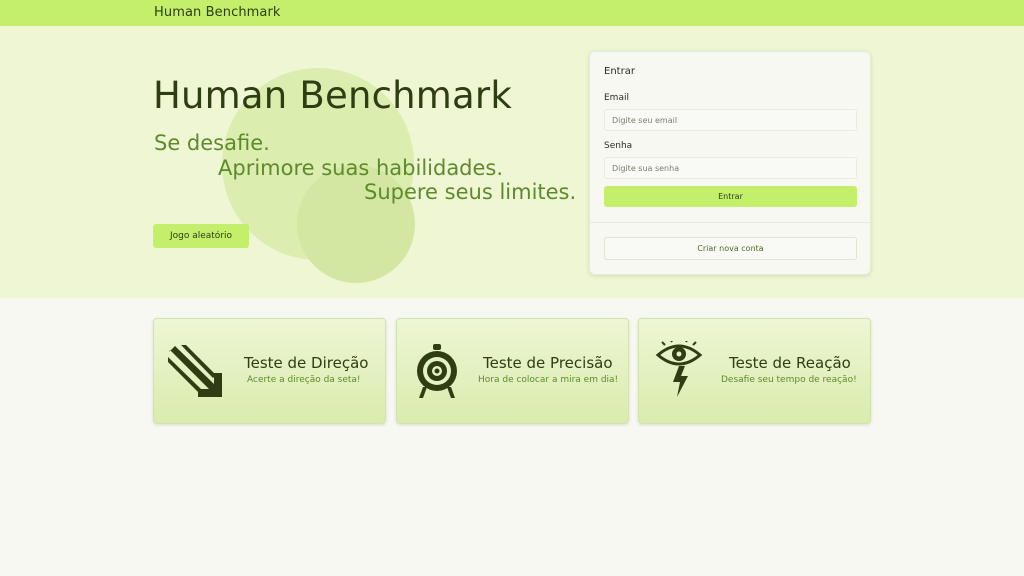 The image size is (1024, 576). Describe the element at coordinates (306, 363) in the screenshot. I see `game-card-title: Teste de Direção` at that location.